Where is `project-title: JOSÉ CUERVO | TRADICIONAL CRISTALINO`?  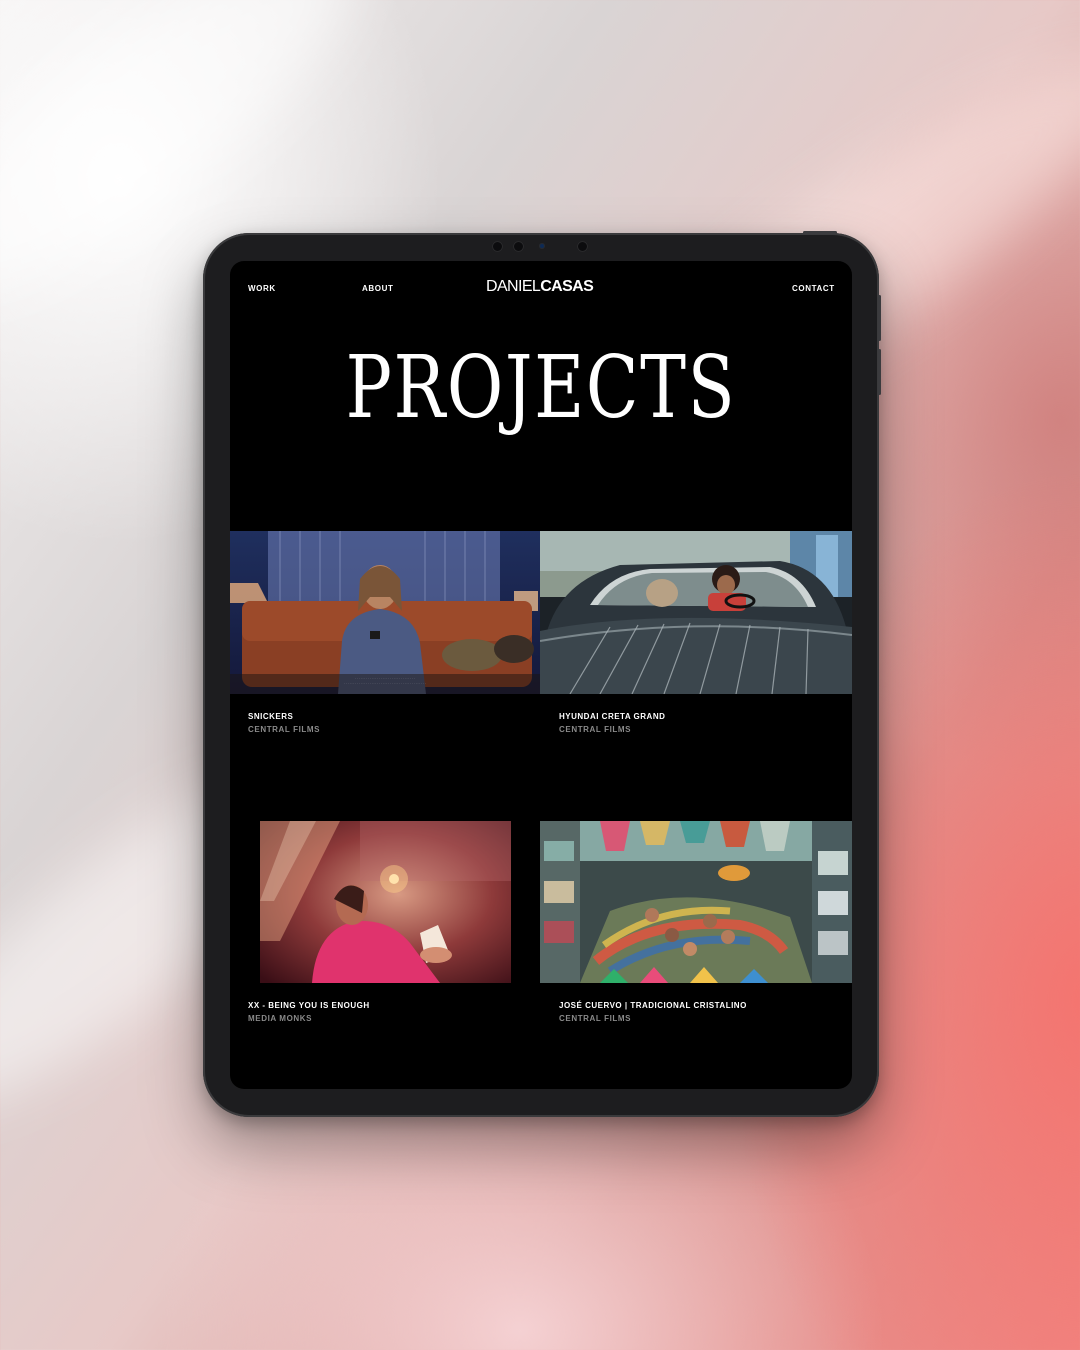 project-title: JOSÉ CUERVO | TRADICIONAL CRISTALINO is located at coordinates (653, 1005).